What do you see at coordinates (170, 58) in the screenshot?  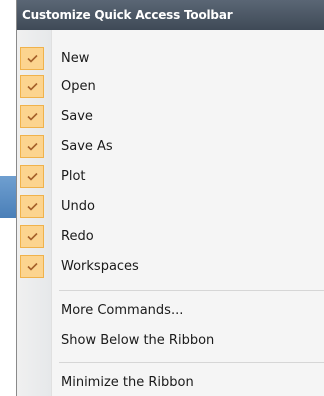 I see `menu-item-new: New` at bounding box center [170, 58].